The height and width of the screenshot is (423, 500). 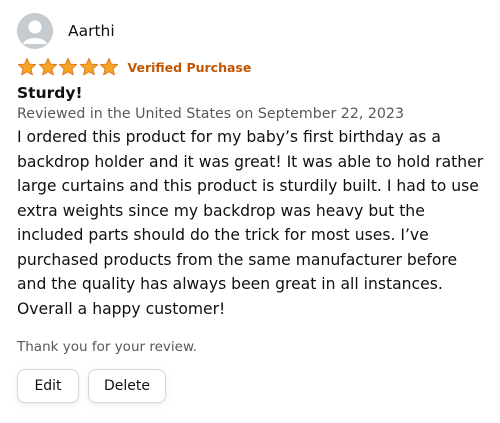 I want to click on reviewer-name: Aarthi, so click(x=91, y=31).